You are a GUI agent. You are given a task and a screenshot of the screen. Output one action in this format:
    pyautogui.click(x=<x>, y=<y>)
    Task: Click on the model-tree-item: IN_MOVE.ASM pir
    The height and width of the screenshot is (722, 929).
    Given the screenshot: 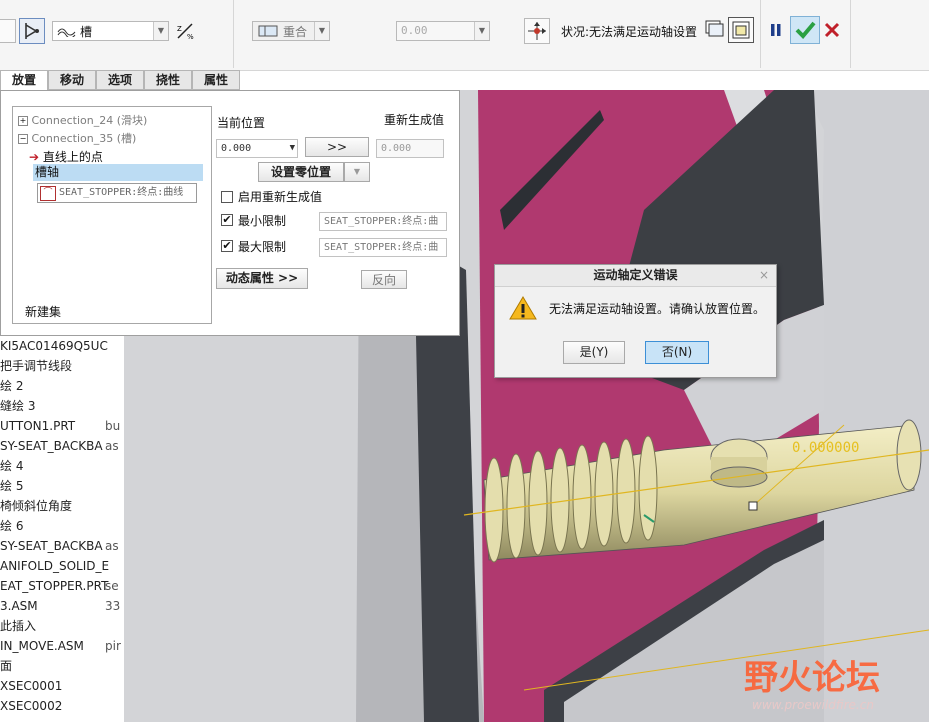 What is the action you would take?
    pyautogui.click(x=60, y=646)
    